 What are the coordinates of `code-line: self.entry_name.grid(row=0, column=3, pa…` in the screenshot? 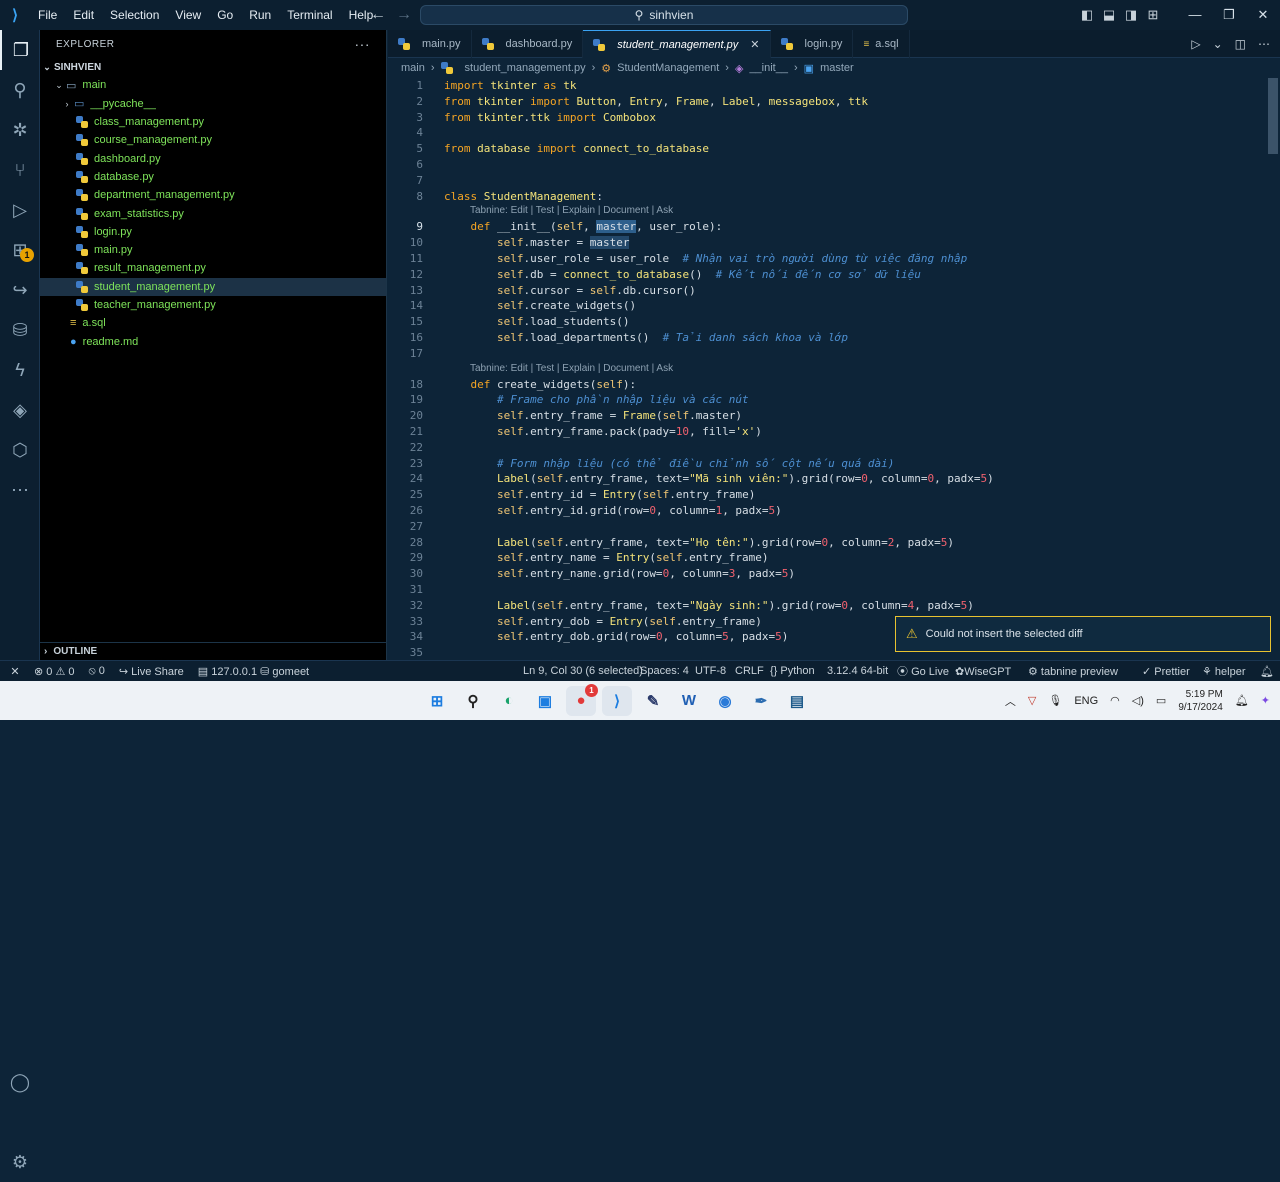 It's located at (619, 573).